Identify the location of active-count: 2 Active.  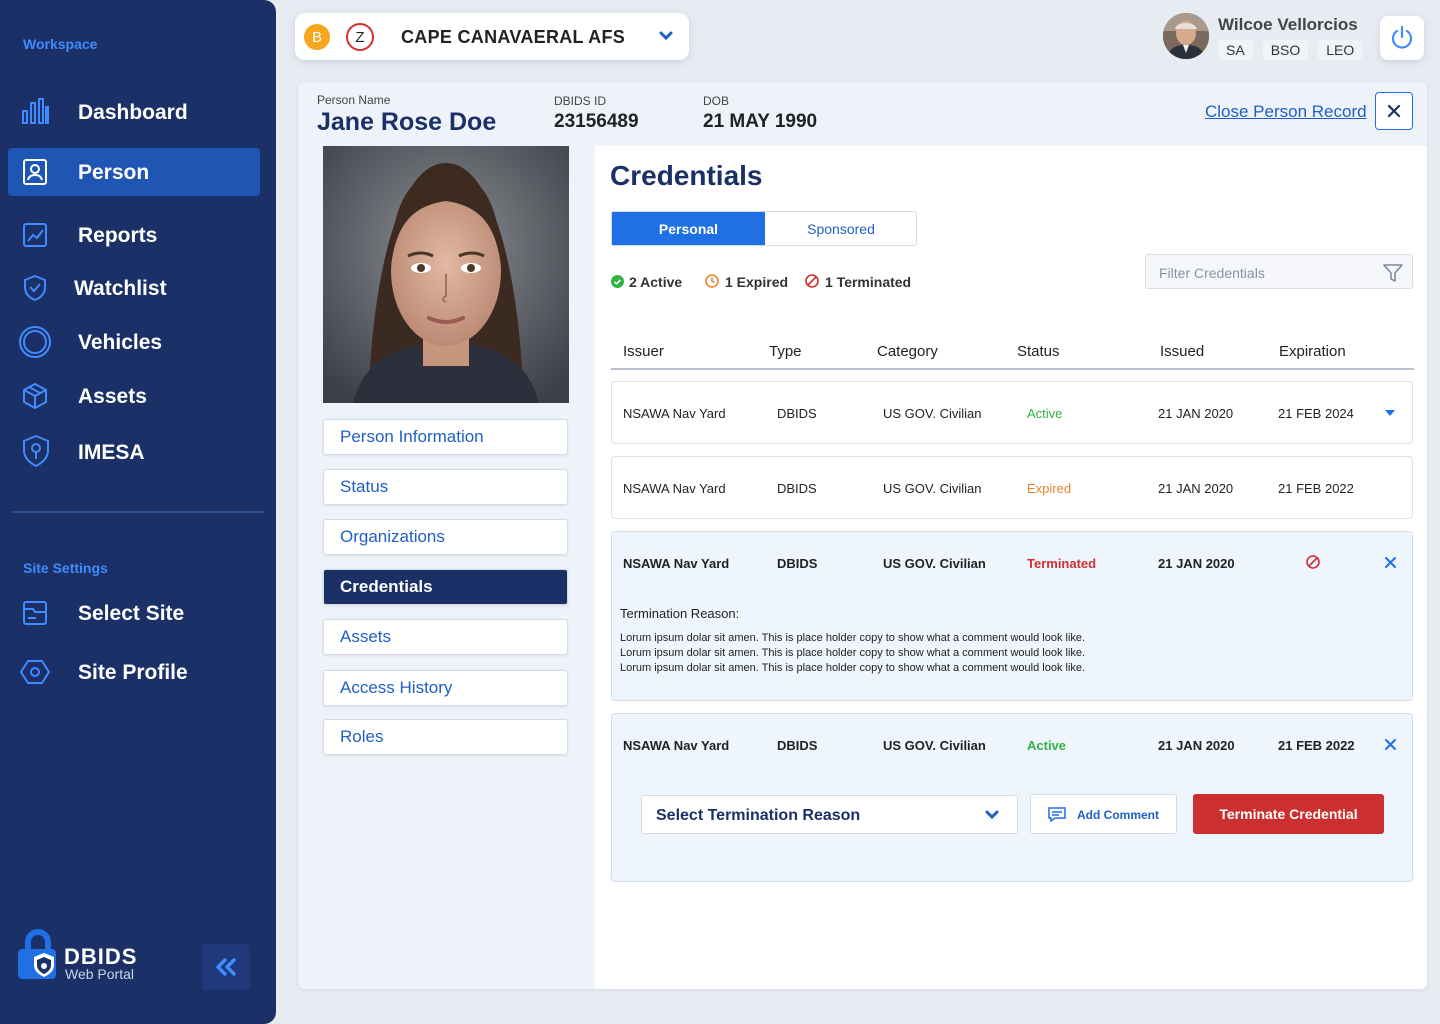
(656, 282).